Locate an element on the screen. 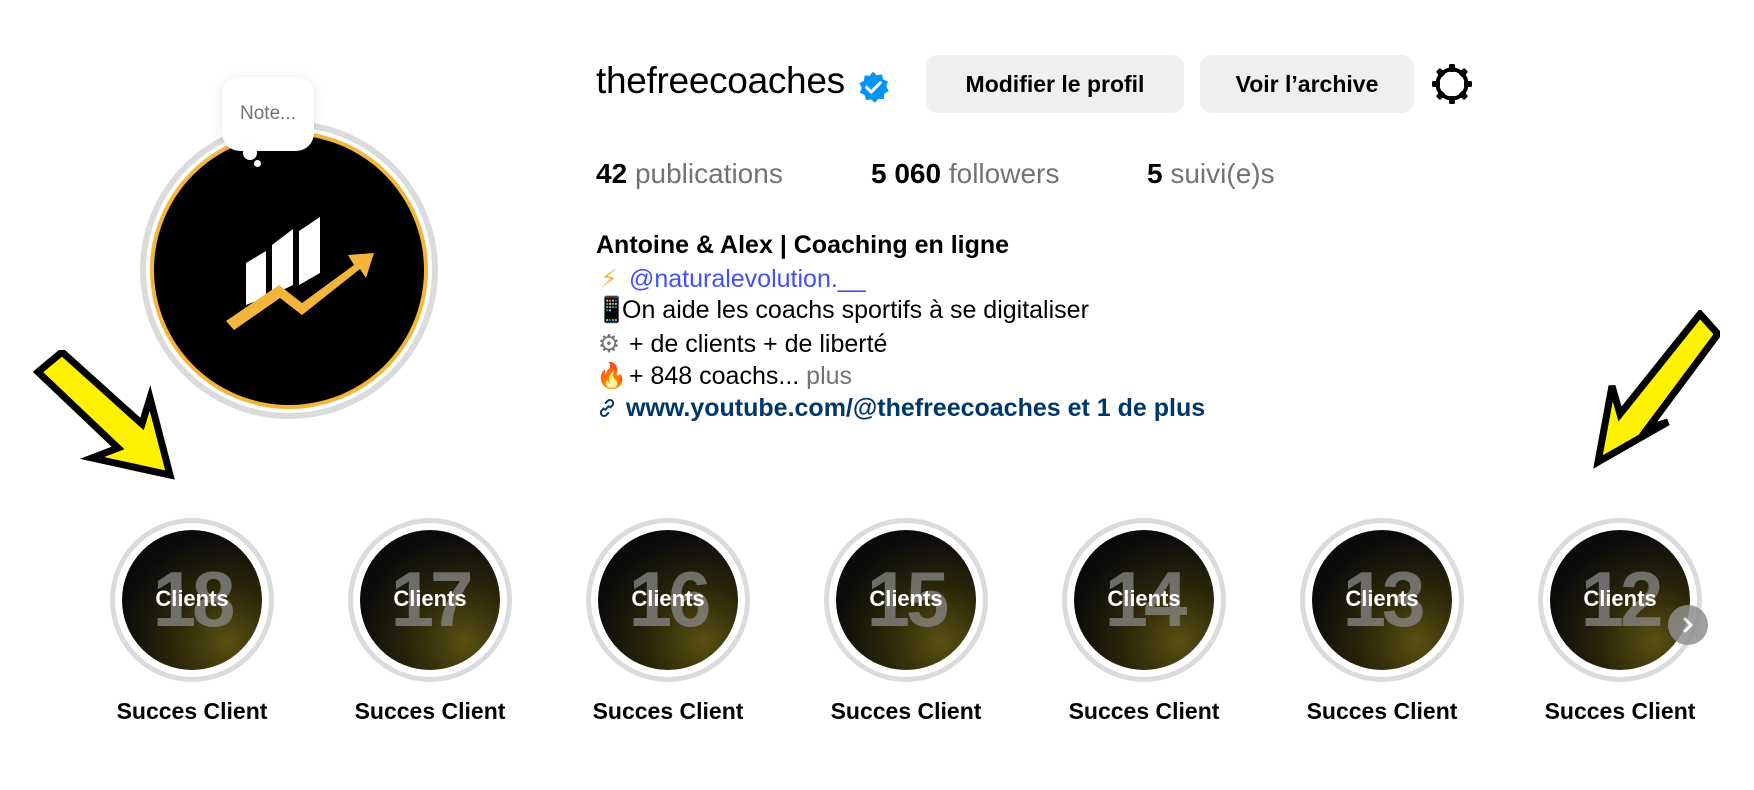 The width and height of the screenshot is (1754, 790). note-bubble-tail is located at coordinates (250, 153).